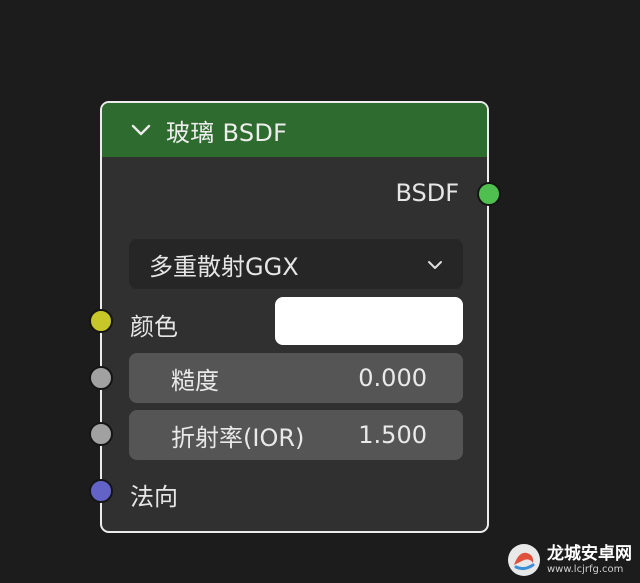 This screenshot has width=640, height=583. I want to click on distribution-value: 多重散射GGX, so click(224, 266).